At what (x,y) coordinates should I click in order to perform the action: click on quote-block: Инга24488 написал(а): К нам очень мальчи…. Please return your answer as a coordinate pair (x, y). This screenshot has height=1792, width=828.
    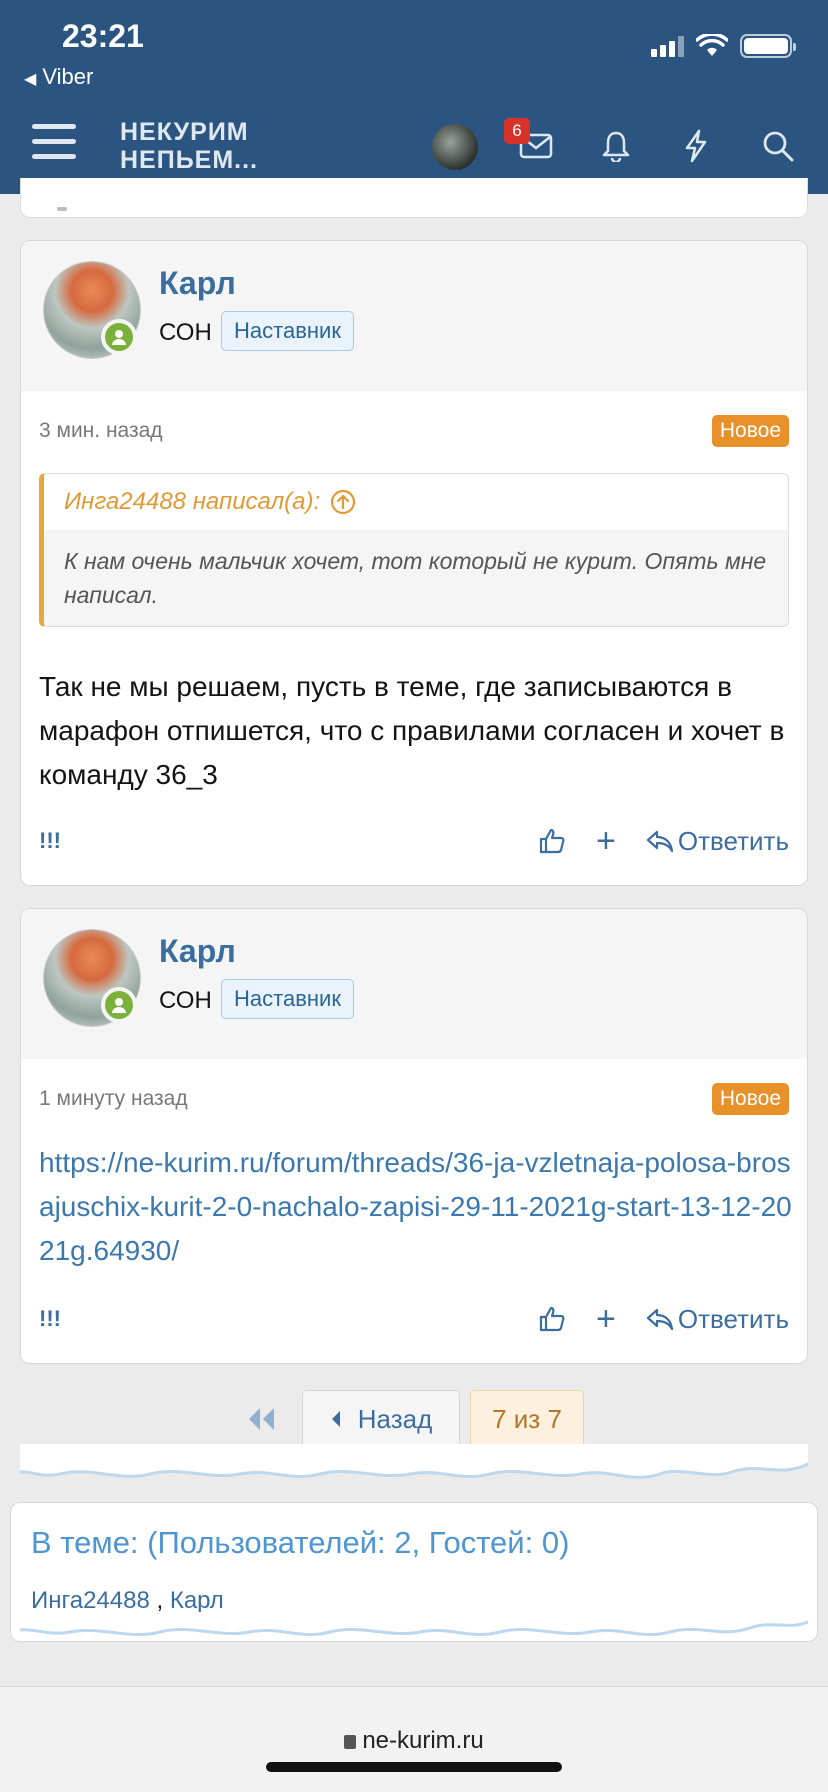
    Looking at the image, I should click on (414, 550).